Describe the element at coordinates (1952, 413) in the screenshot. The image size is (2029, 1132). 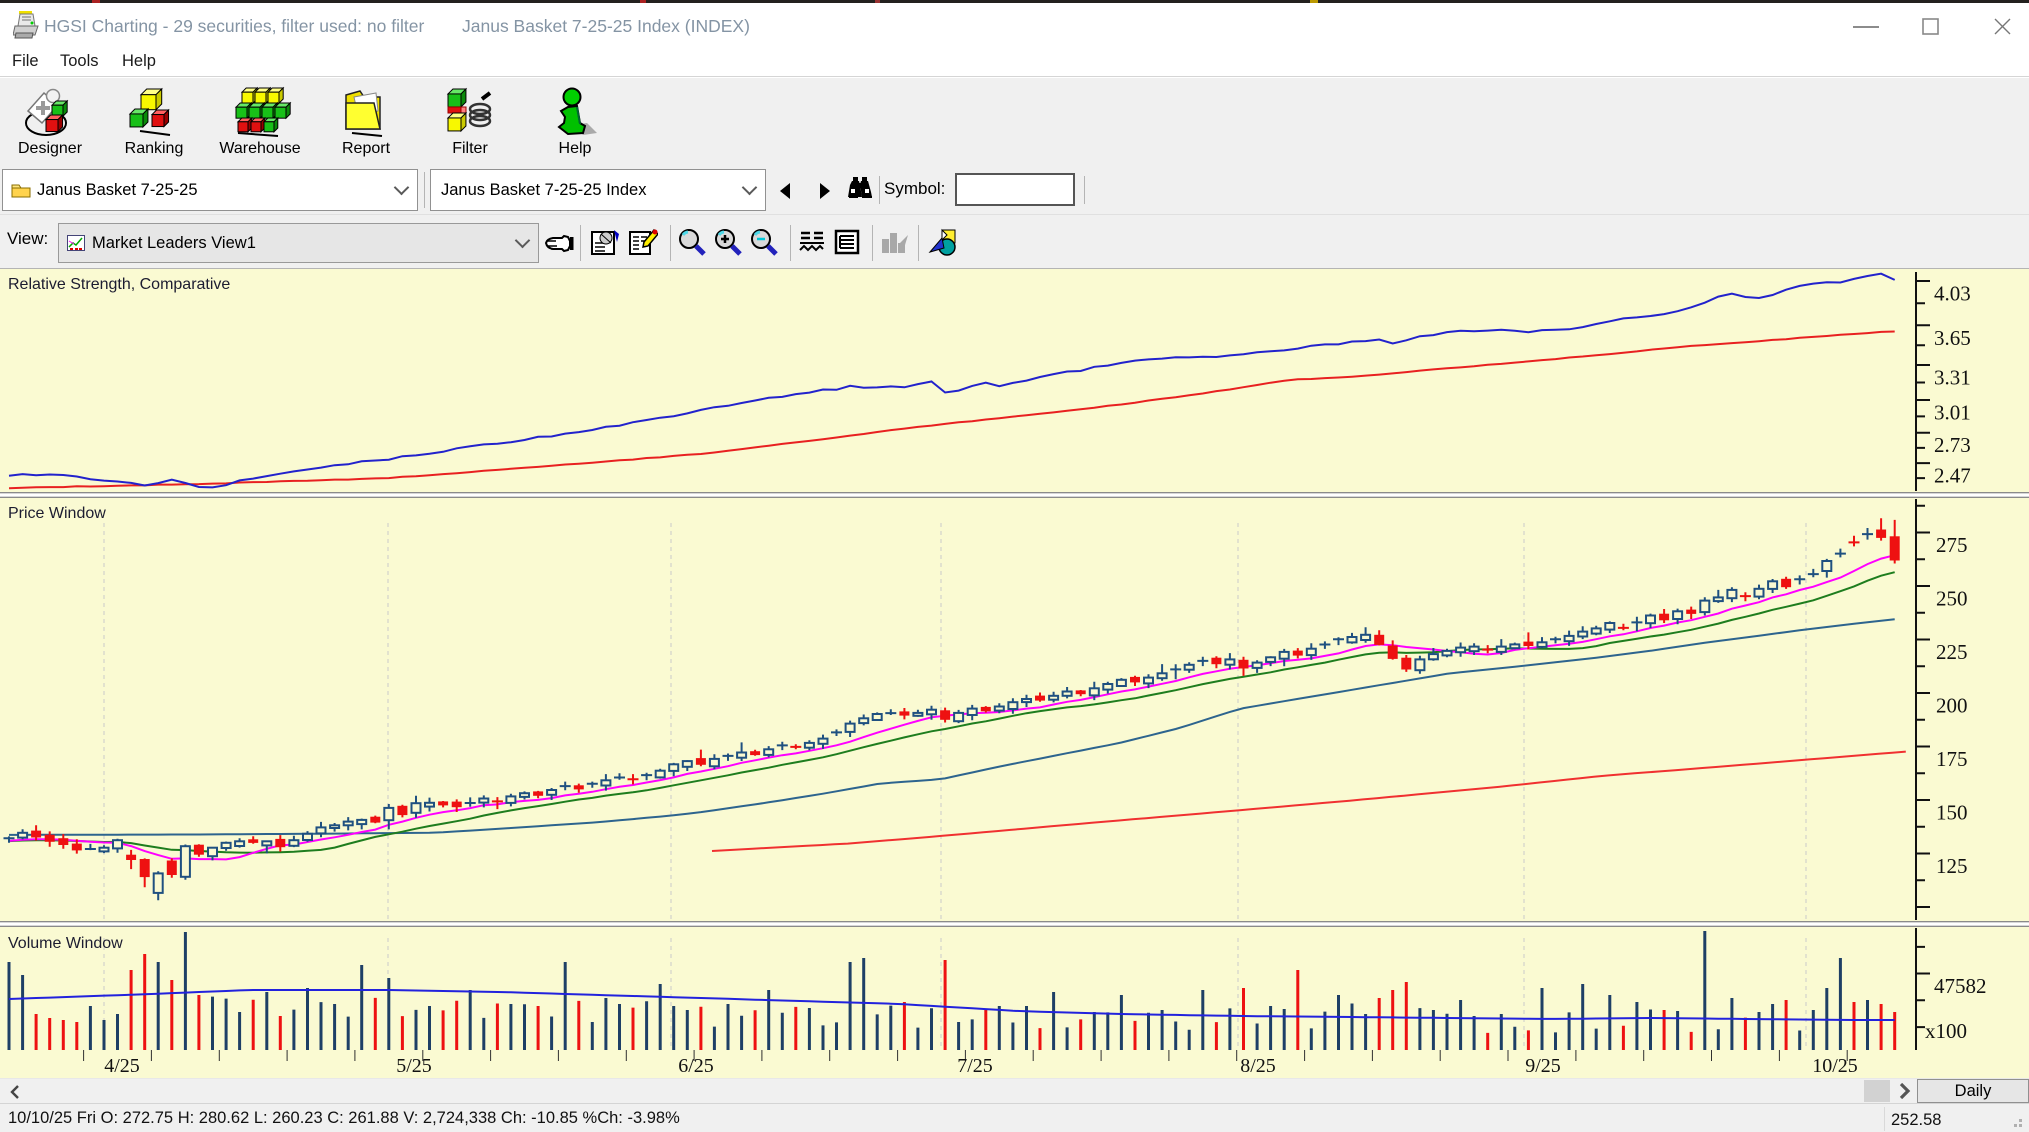
I see `svg-text: 3.01` at that location.